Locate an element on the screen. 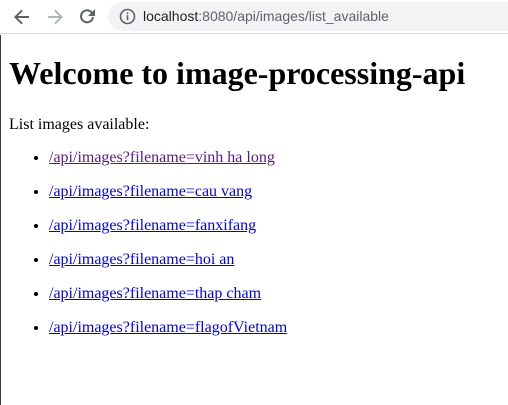  arrow-left-icon is located at coordinates (21, 17).